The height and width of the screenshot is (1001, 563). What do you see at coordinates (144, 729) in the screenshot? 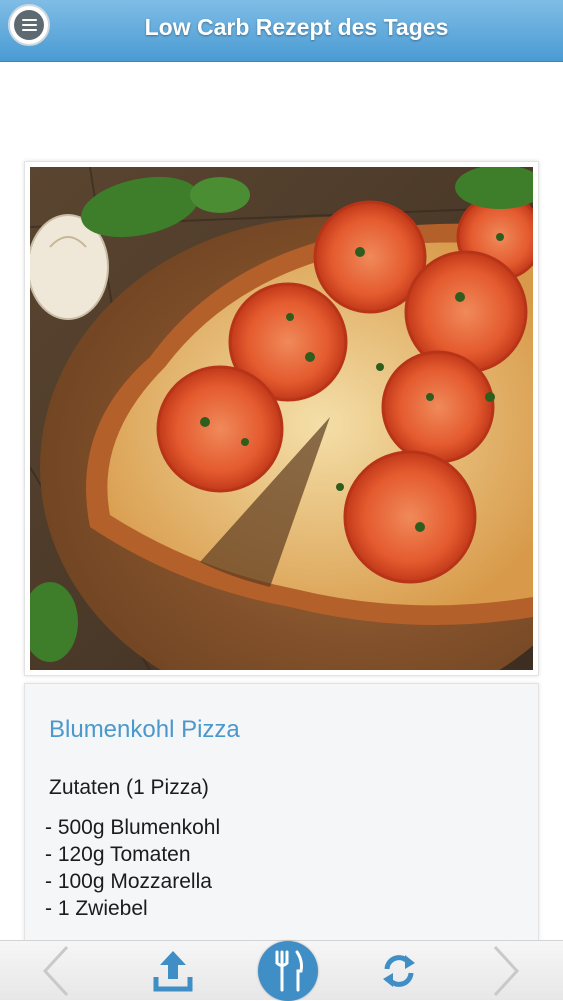
I see `recipe-title: Blumenkohl Pizza` at bounding box center [144, 729].